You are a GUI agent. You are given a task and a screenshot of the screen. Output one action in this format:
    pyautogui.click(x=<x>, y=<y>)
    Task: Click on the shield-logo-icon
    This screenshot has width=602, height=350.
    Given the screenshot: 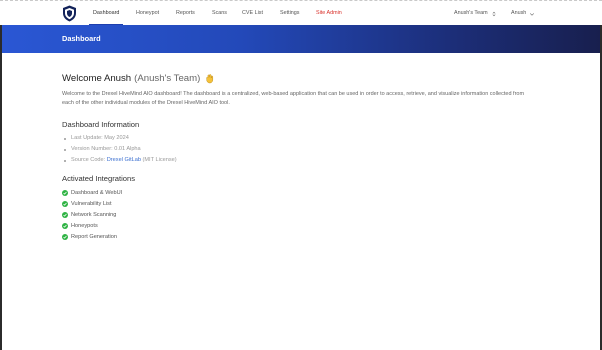 What is the action you would take?
    pyautogui.click(x=69, y=13)
    